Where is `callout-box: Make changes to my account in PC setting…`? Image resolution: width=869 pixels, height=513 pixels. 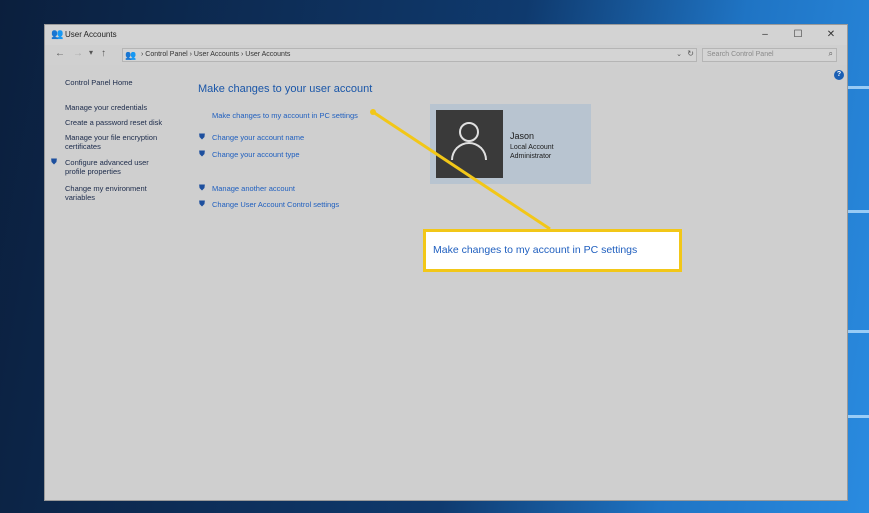 callout-box: Make changes to my account in PC setting… is located at coordinates (552, 250).